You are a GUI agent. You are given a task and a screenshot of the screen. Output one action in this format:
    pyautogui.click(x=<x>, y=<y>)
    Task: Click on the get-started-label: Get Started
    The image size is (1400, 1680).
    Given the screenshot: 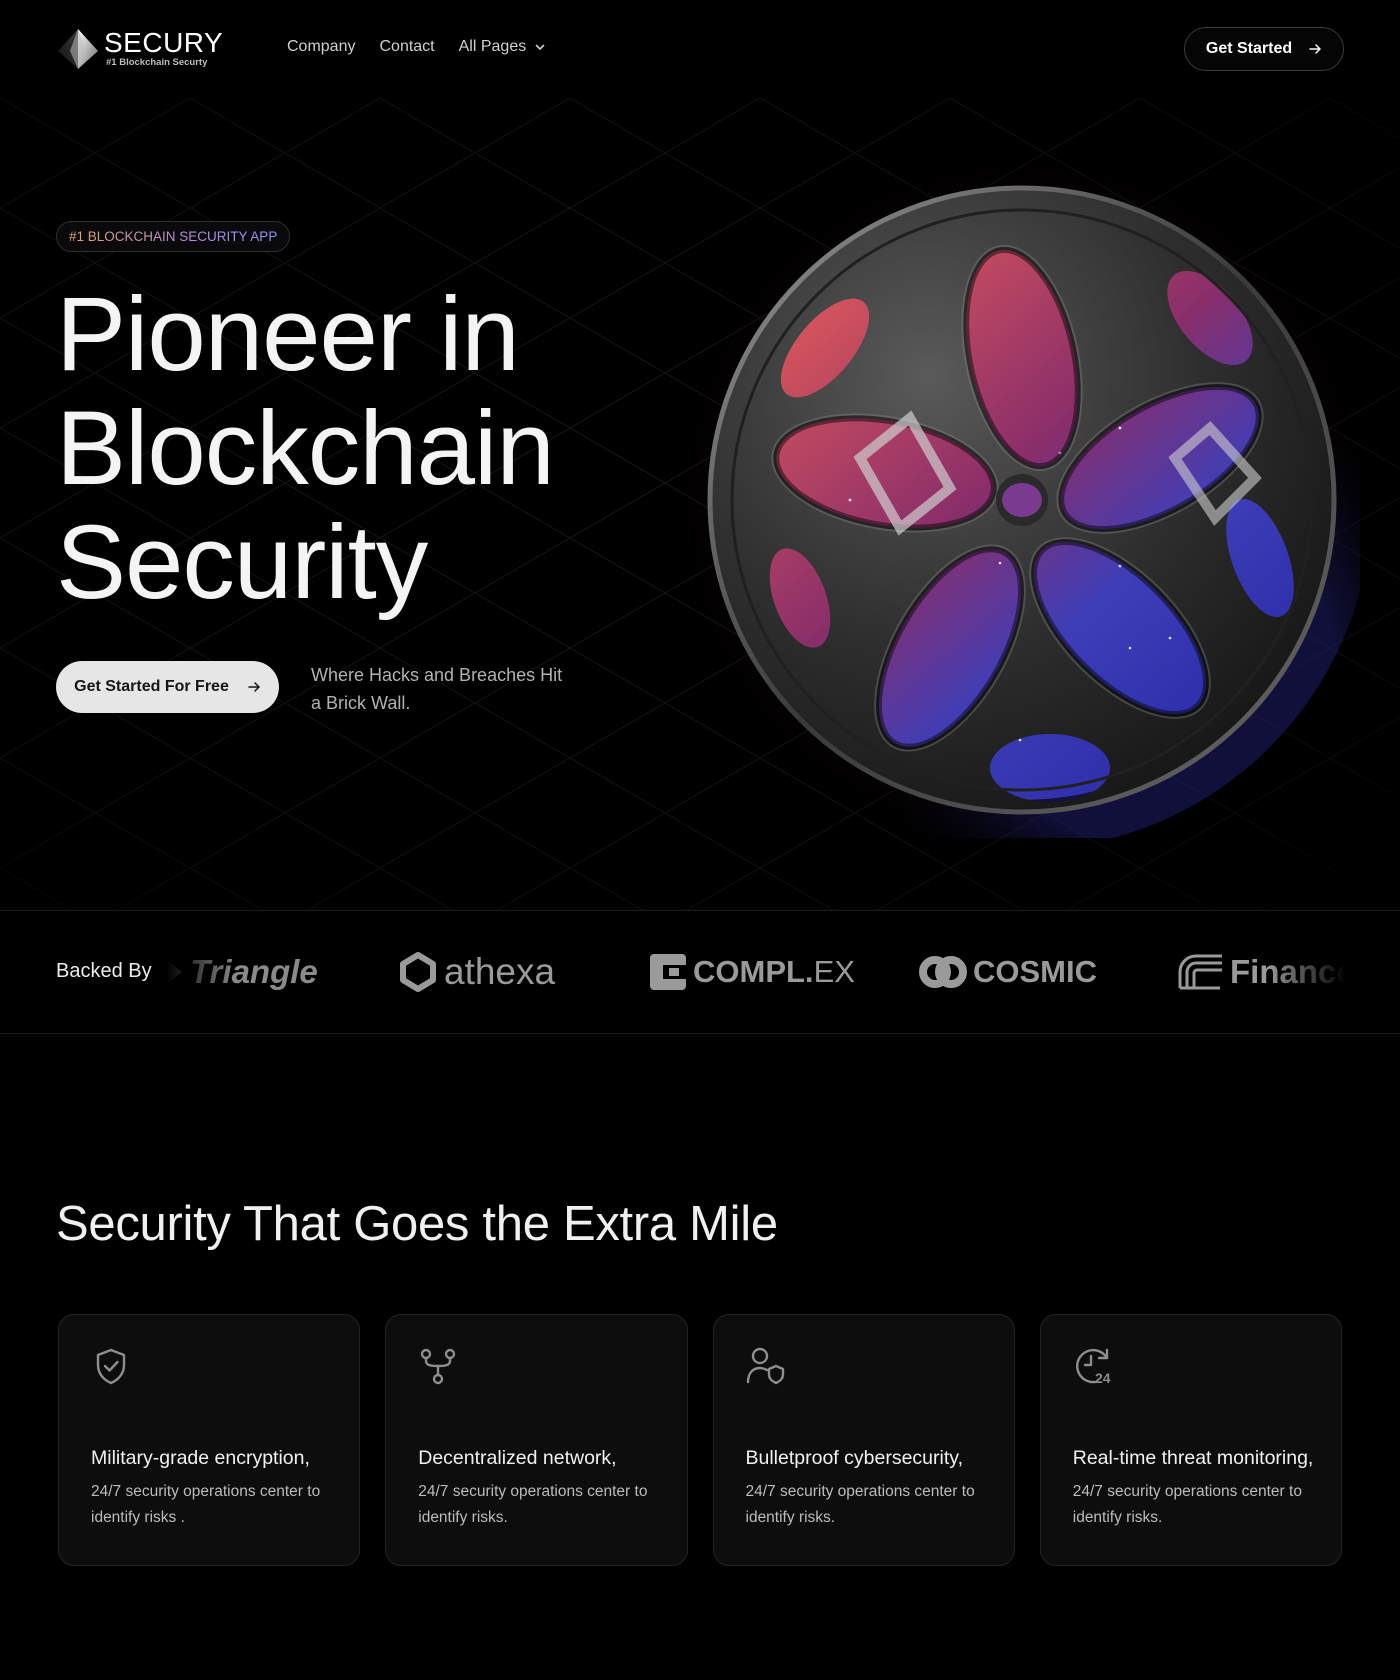 What is the action you would take?
    pyautogui.click(x=1249, y=48)
    